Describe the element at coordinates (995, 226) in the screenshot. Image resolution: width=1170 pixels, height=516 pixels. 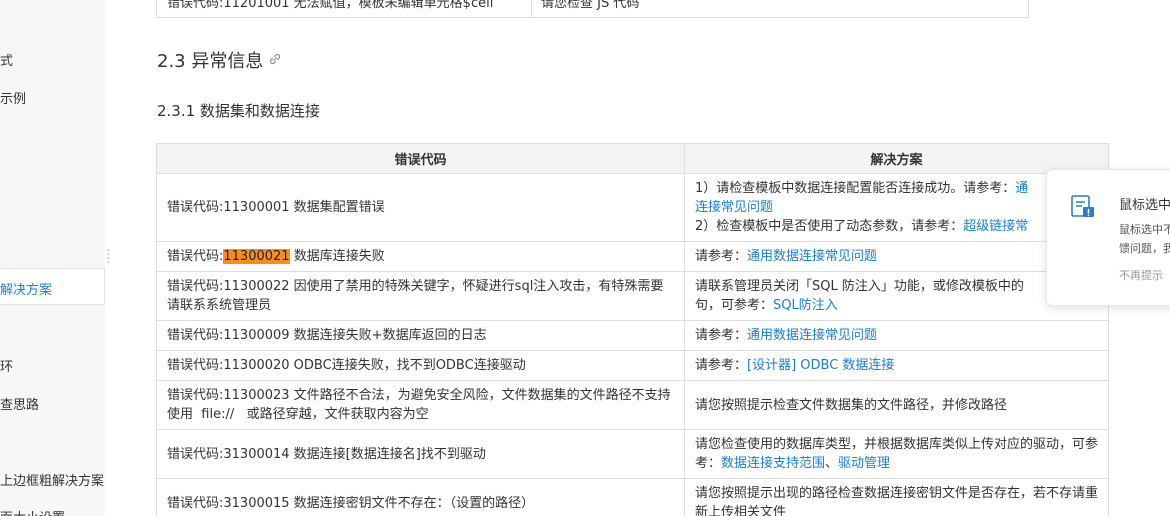
I see `solution-link: 超级链接常` at that location.